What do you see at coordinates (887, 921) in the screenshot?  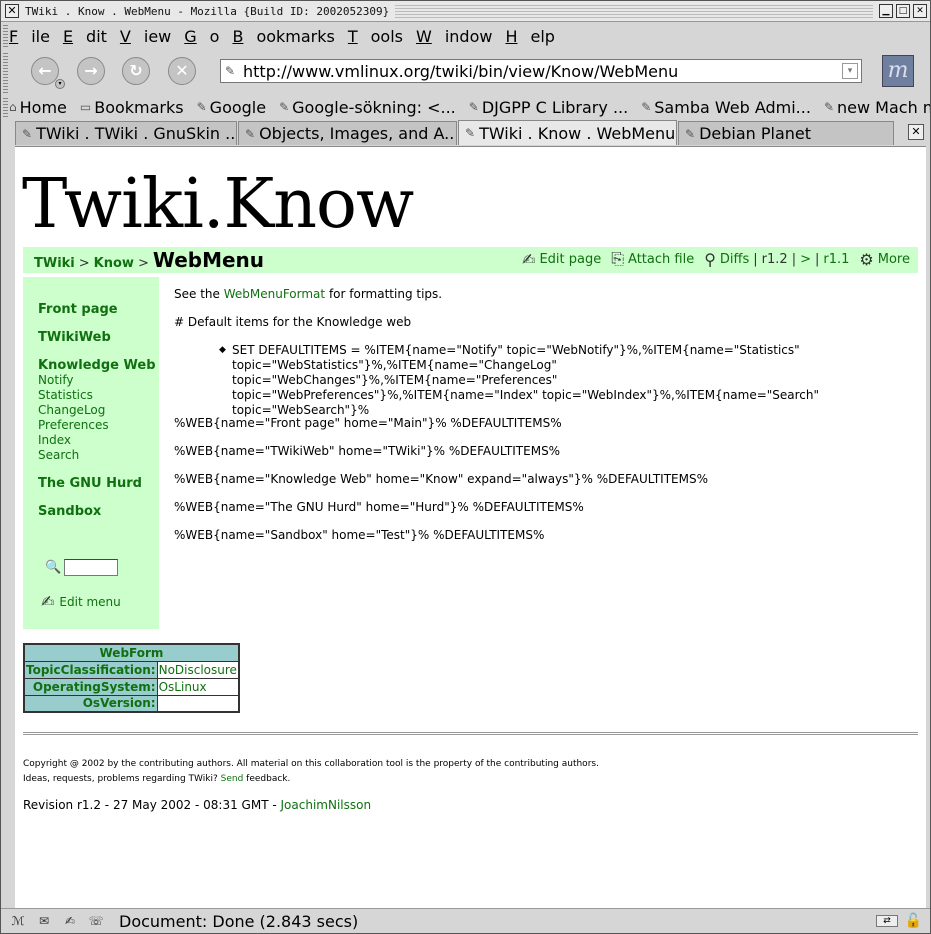 I see `online-status-icon: ⇄` at bounding box center [887, 921].